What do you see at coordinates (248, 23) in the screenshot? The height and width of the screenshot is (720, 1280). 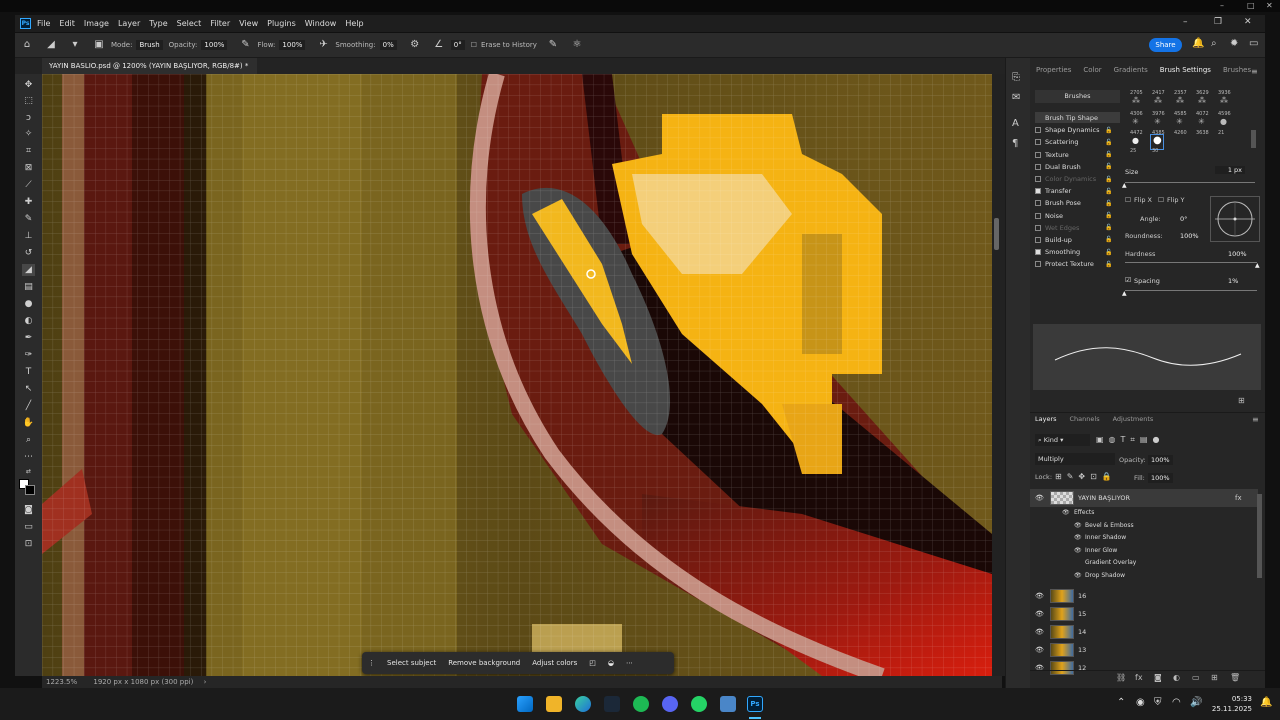 I see `menu-view: View` at bounding box center [248, 23].